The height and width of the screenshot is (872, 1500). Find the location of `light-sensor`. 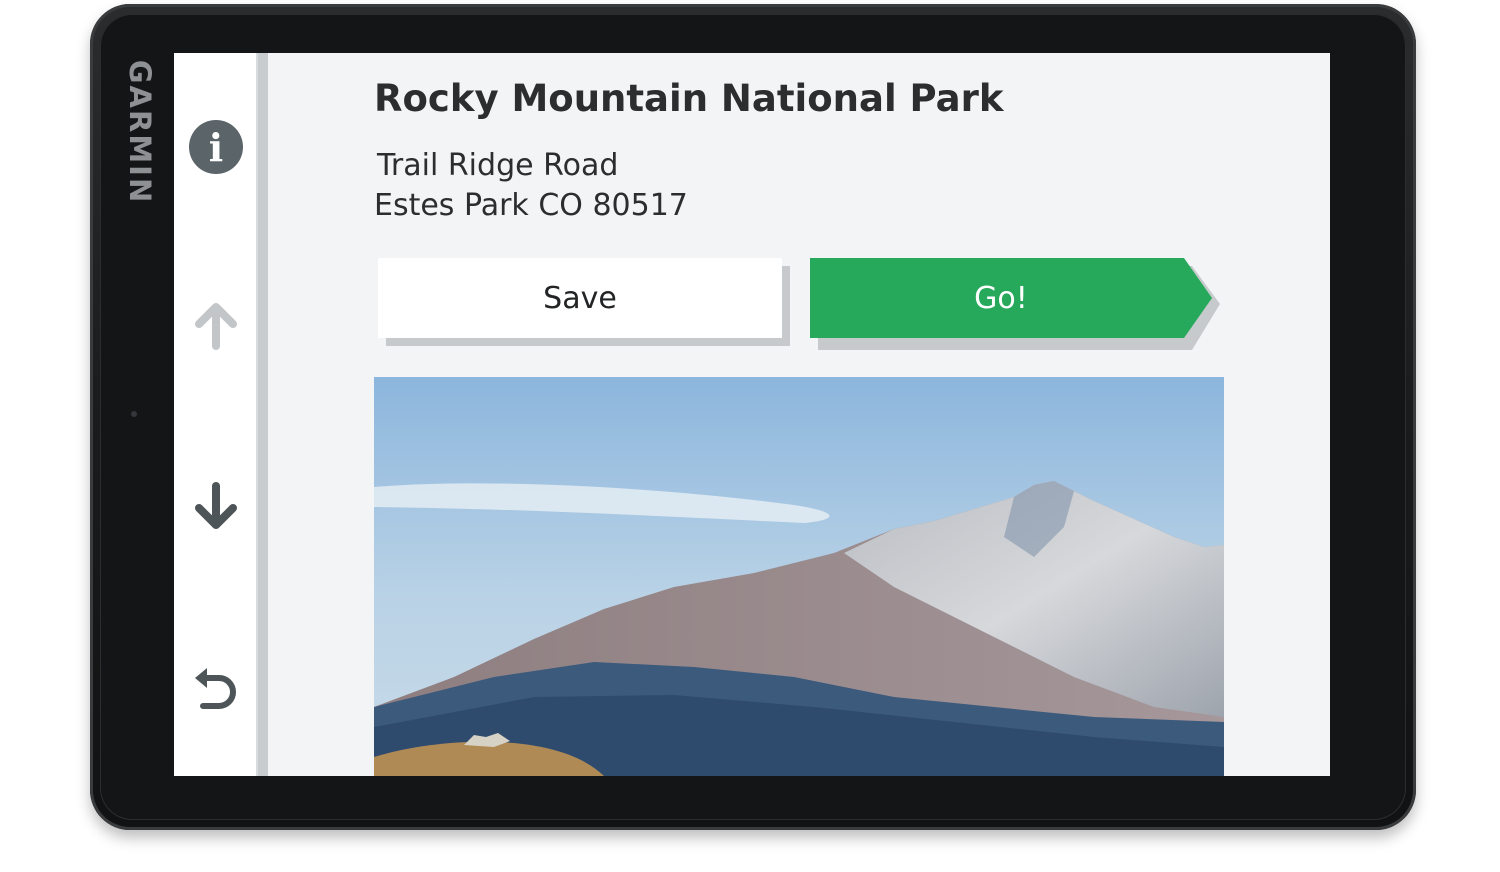

light-sensor is located at coordinates (134, 414).